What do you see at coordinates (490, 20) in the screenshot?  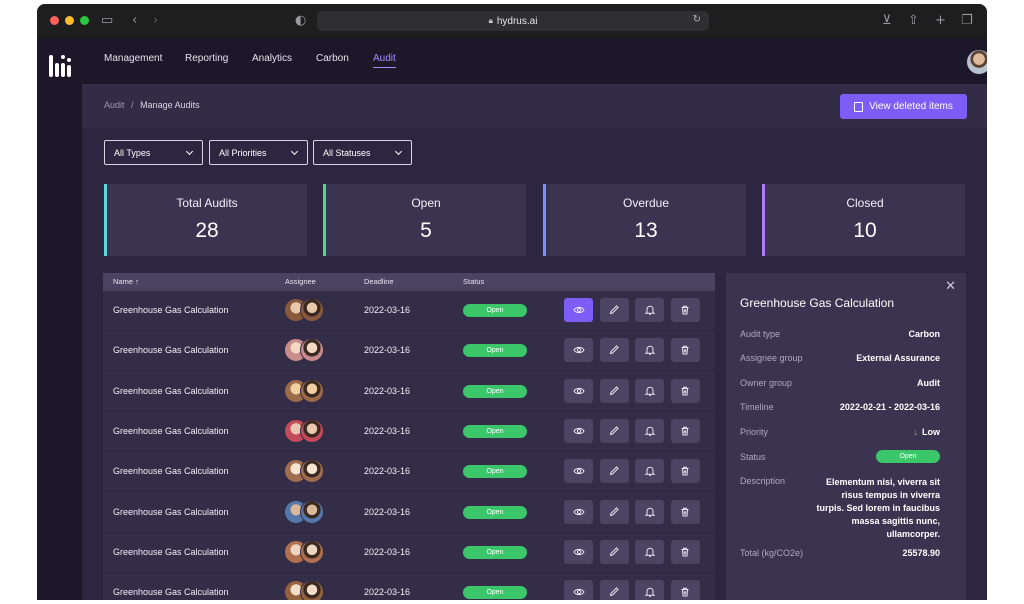 I see `lock-icon: 🔒︎` at bounding box center [490, 20].